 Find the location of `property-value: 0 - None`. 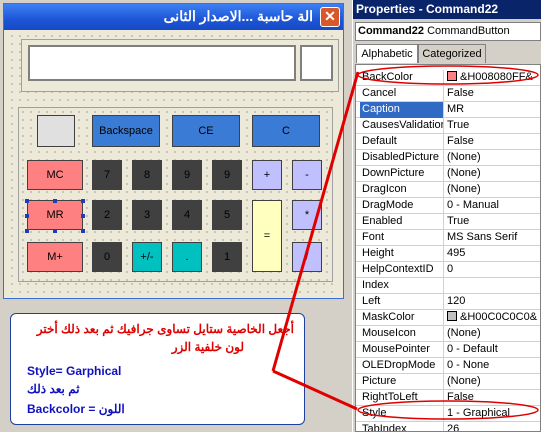

property-value: 0 - None is located at coordinates (492, 366).